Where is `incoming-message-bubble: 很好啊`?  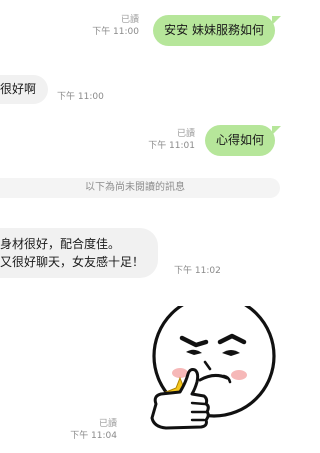
incoming-message-bubble: 很好啊 is located at coordinates (24, 89).